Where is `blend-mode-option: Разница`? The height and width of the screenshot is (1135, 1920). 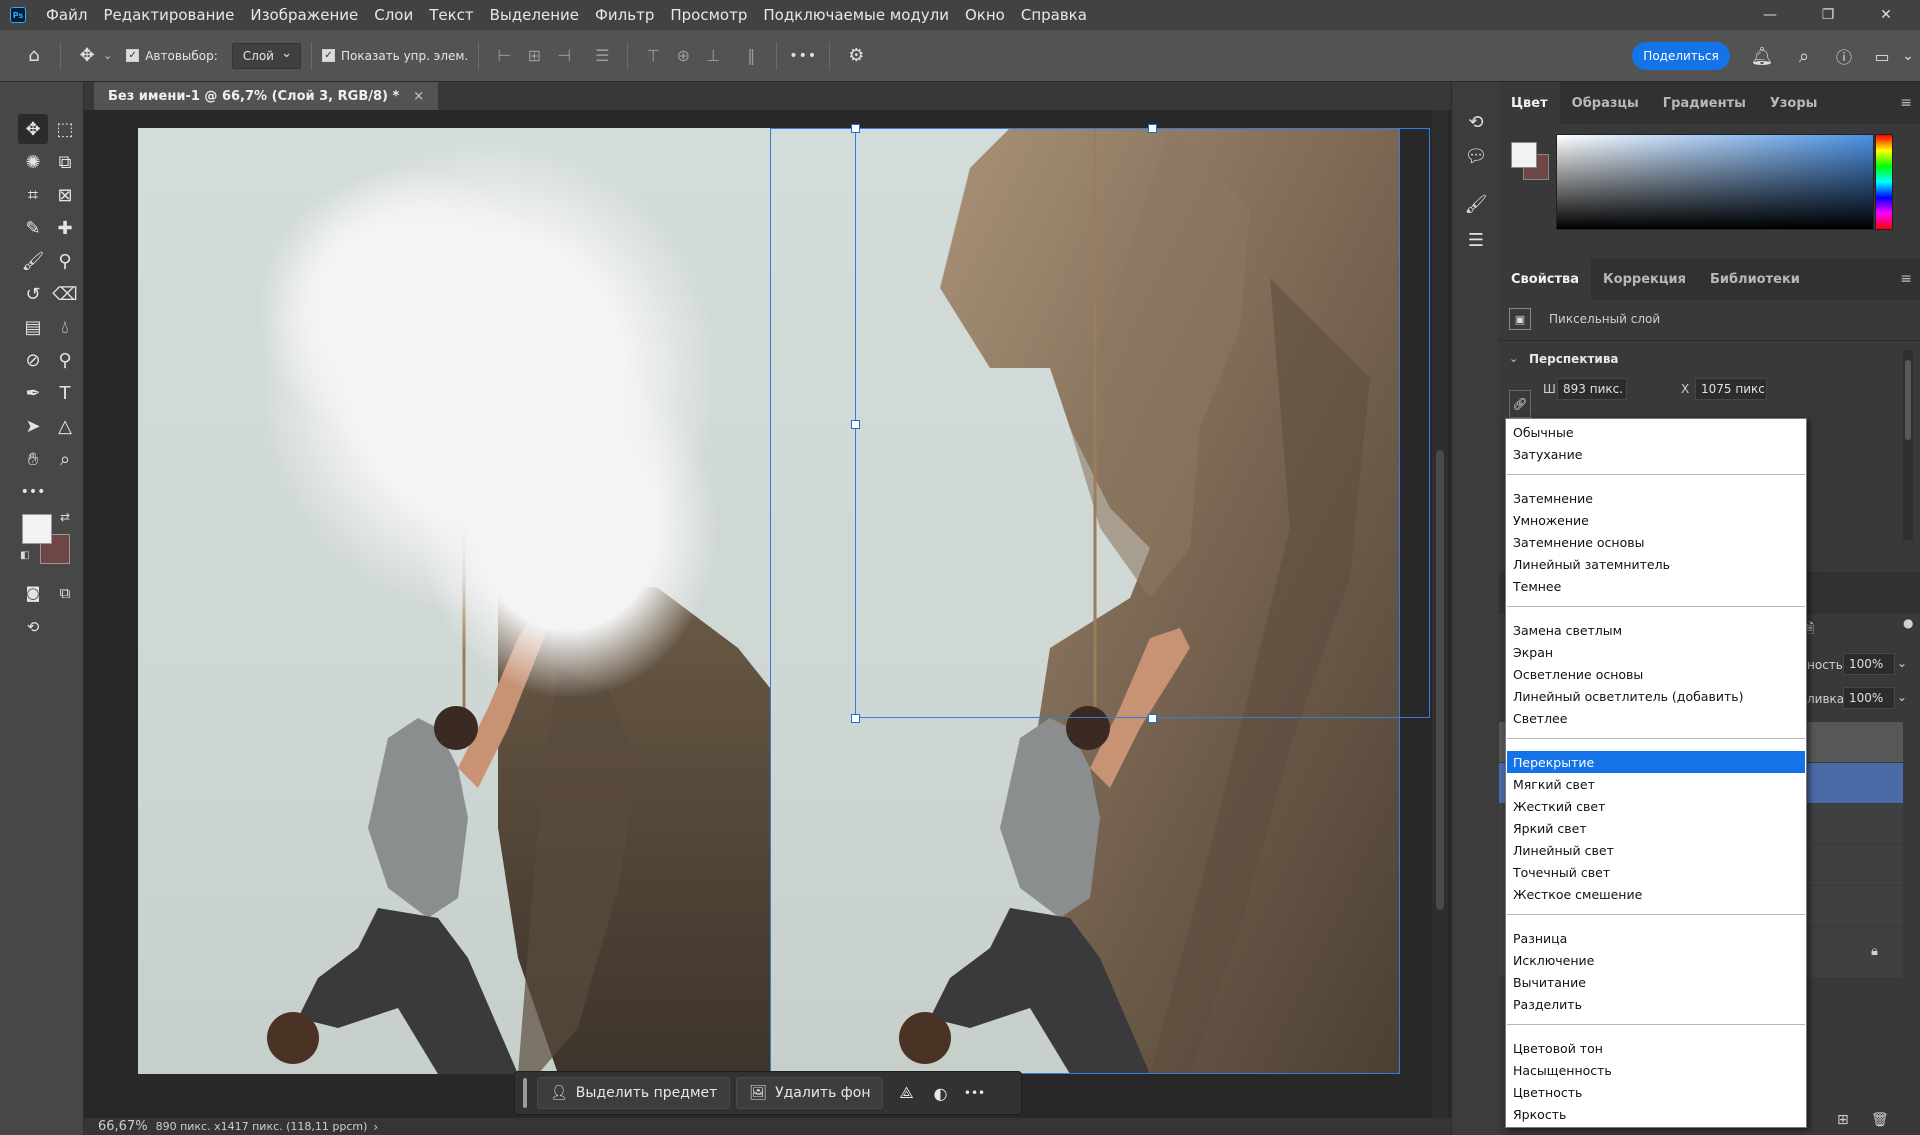 blend-mode-option: Разница is located at coordinates (1656, 938).